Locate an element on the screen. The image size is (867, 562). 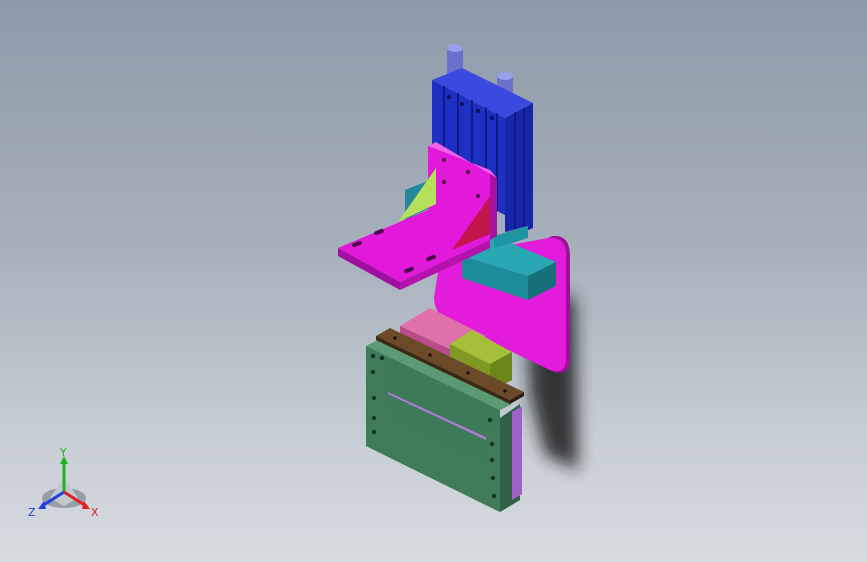
z-axis-label: Z is located at coordinates (32, 512).